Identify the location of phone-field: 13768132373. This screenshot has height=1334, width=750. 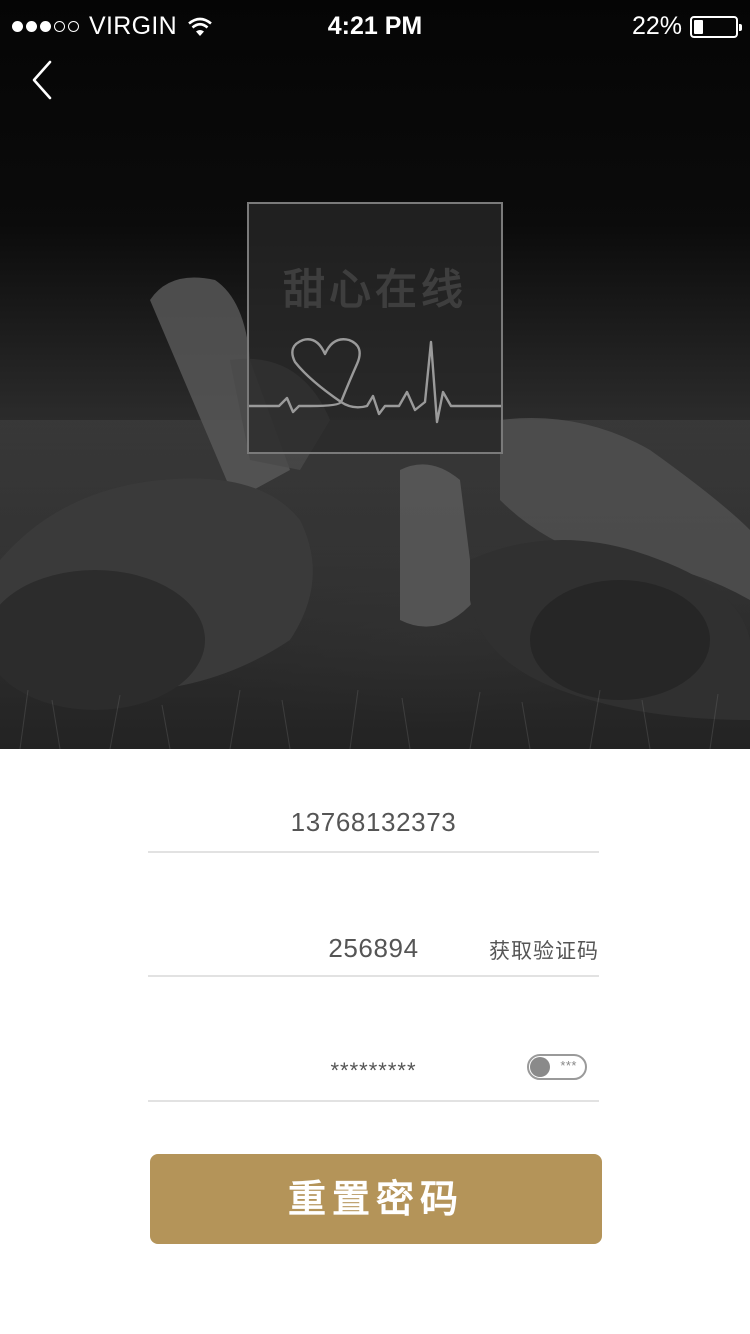
(373, 808).